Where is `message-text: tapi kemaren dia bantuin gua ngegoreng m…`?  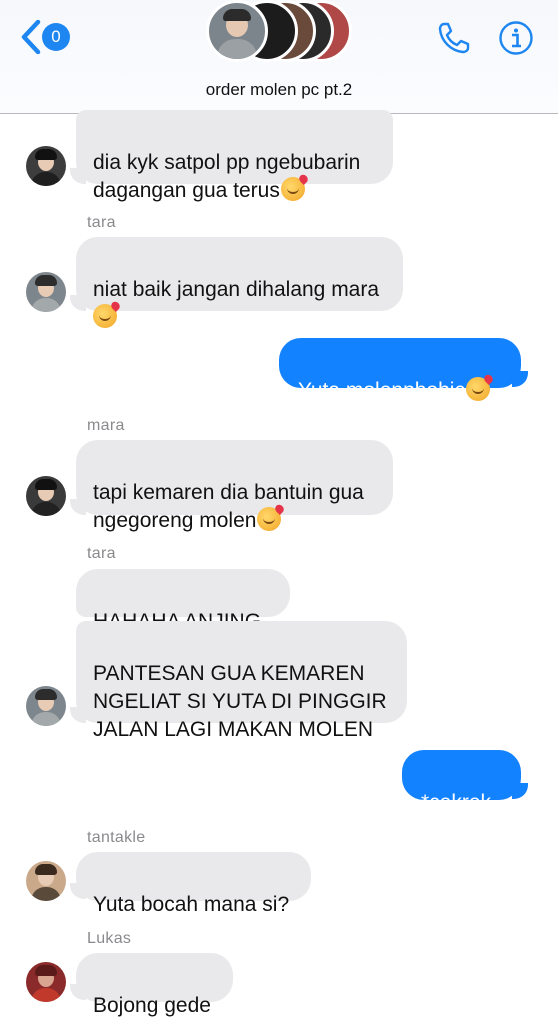 message-text: tapi kemaren dia bantuin gua ngegoreng m… is located at coordinates (228, 506).